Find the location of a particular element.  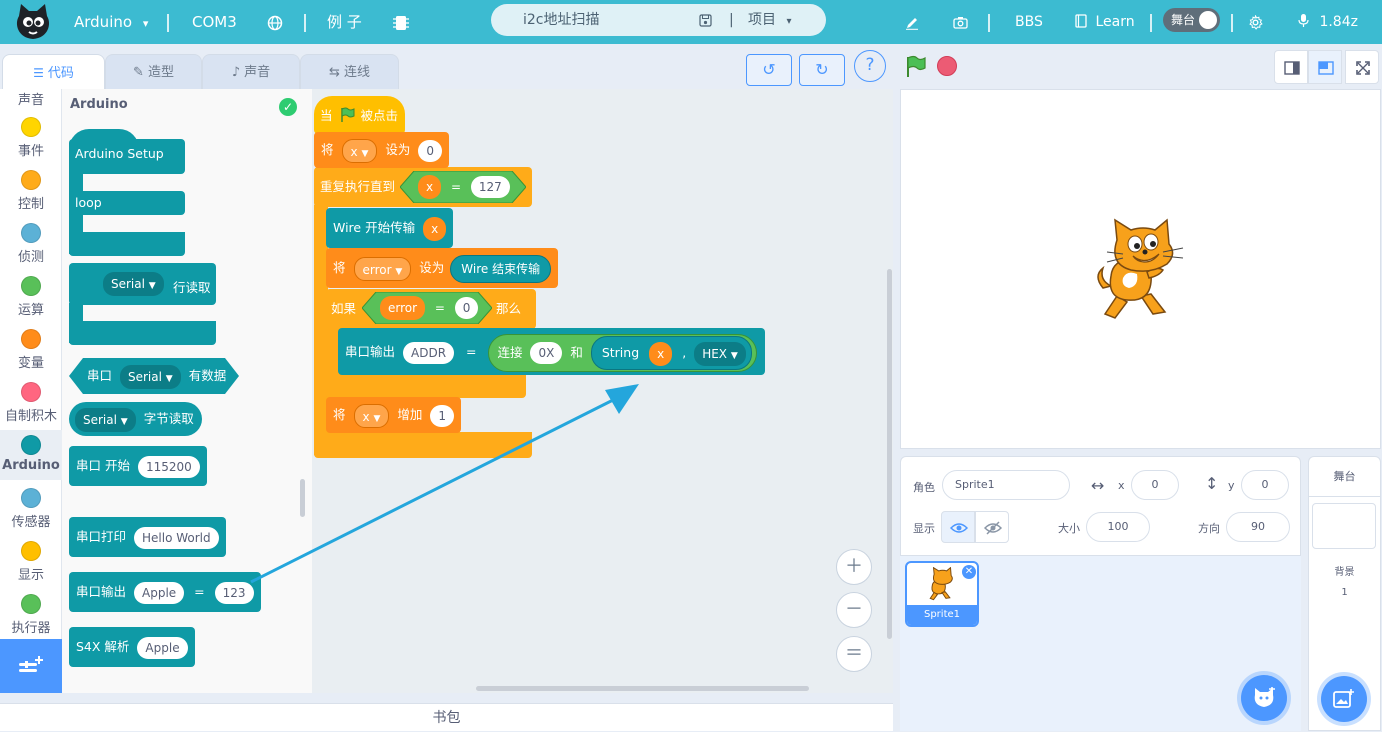

stop-button is located at coordinates (947, 66).